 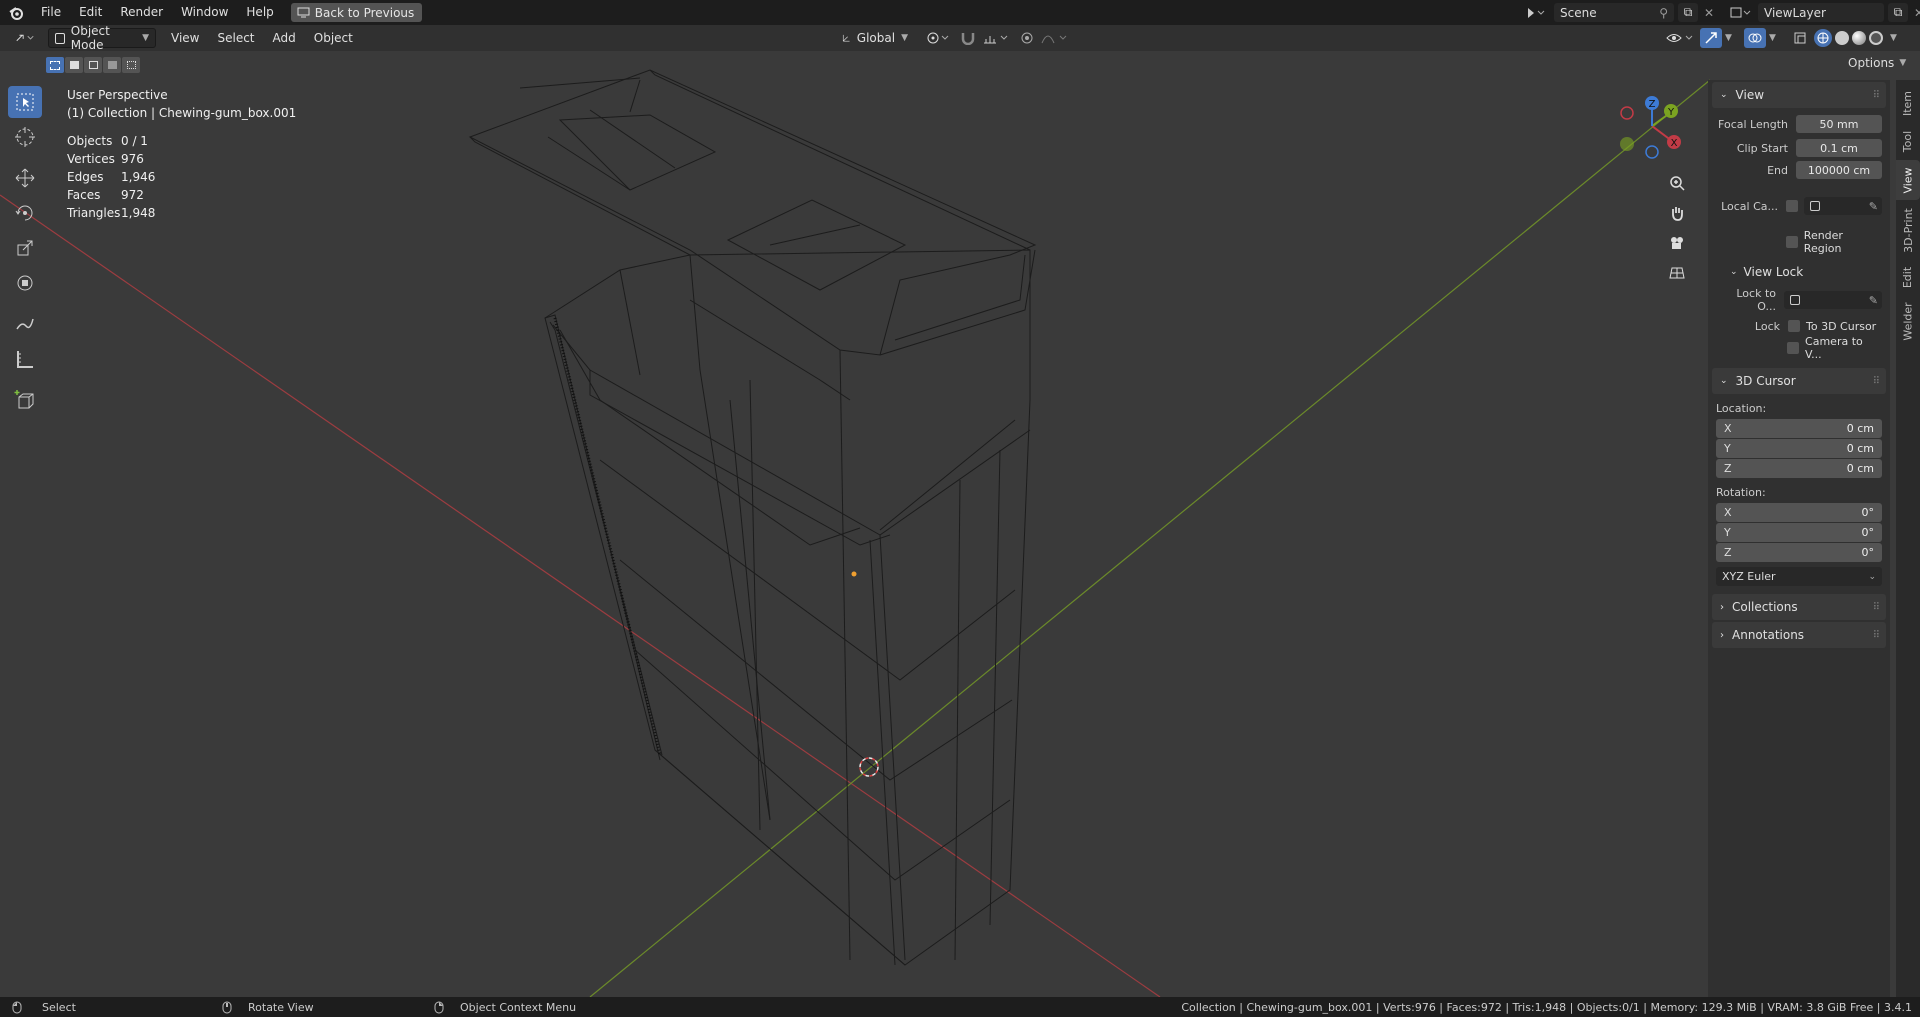 What do you see at coordinates (1741, 13) in the screenshot?
I see `view-layer-icon` at bounding box center [1741, 13].